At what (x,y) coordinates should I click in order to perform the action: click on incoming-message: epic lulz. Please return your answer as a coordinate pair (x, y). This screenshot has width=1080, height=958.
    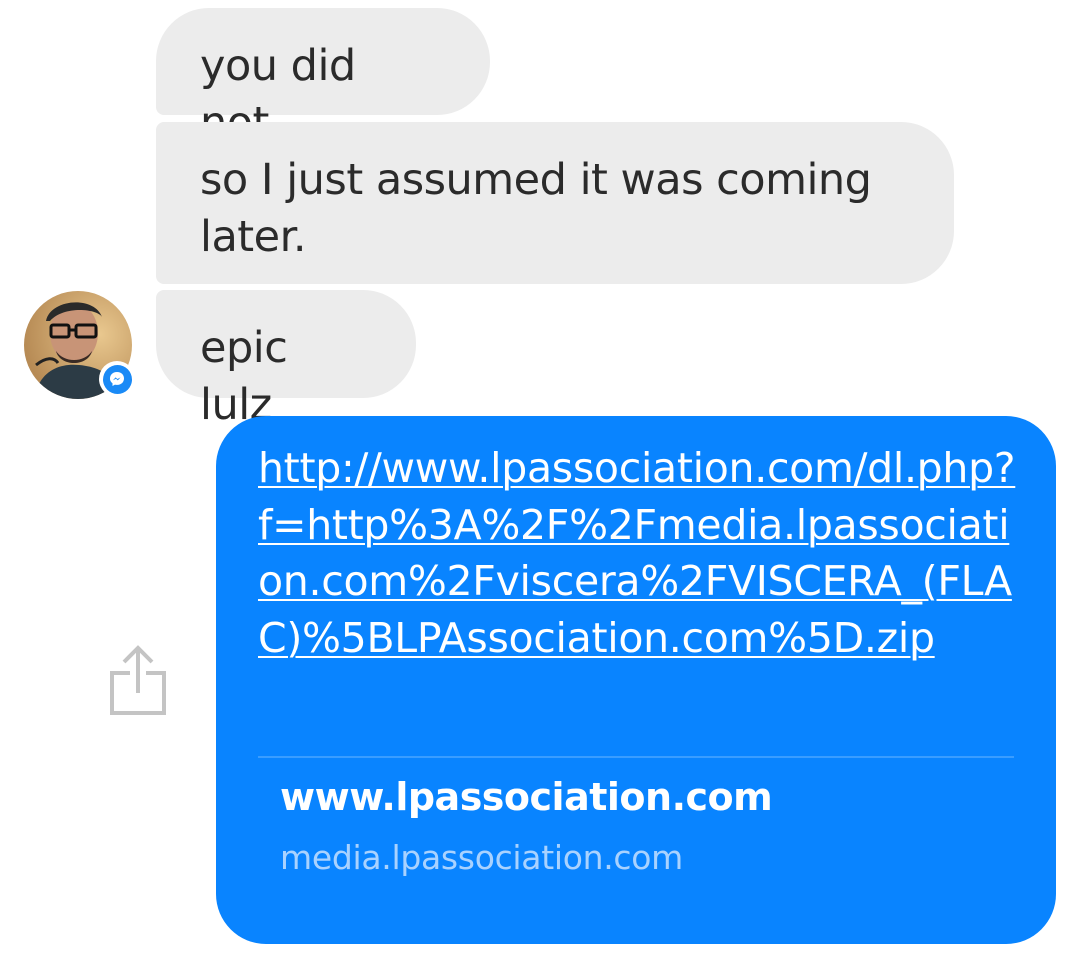
    Looking at the image, I should click on (286, 360).